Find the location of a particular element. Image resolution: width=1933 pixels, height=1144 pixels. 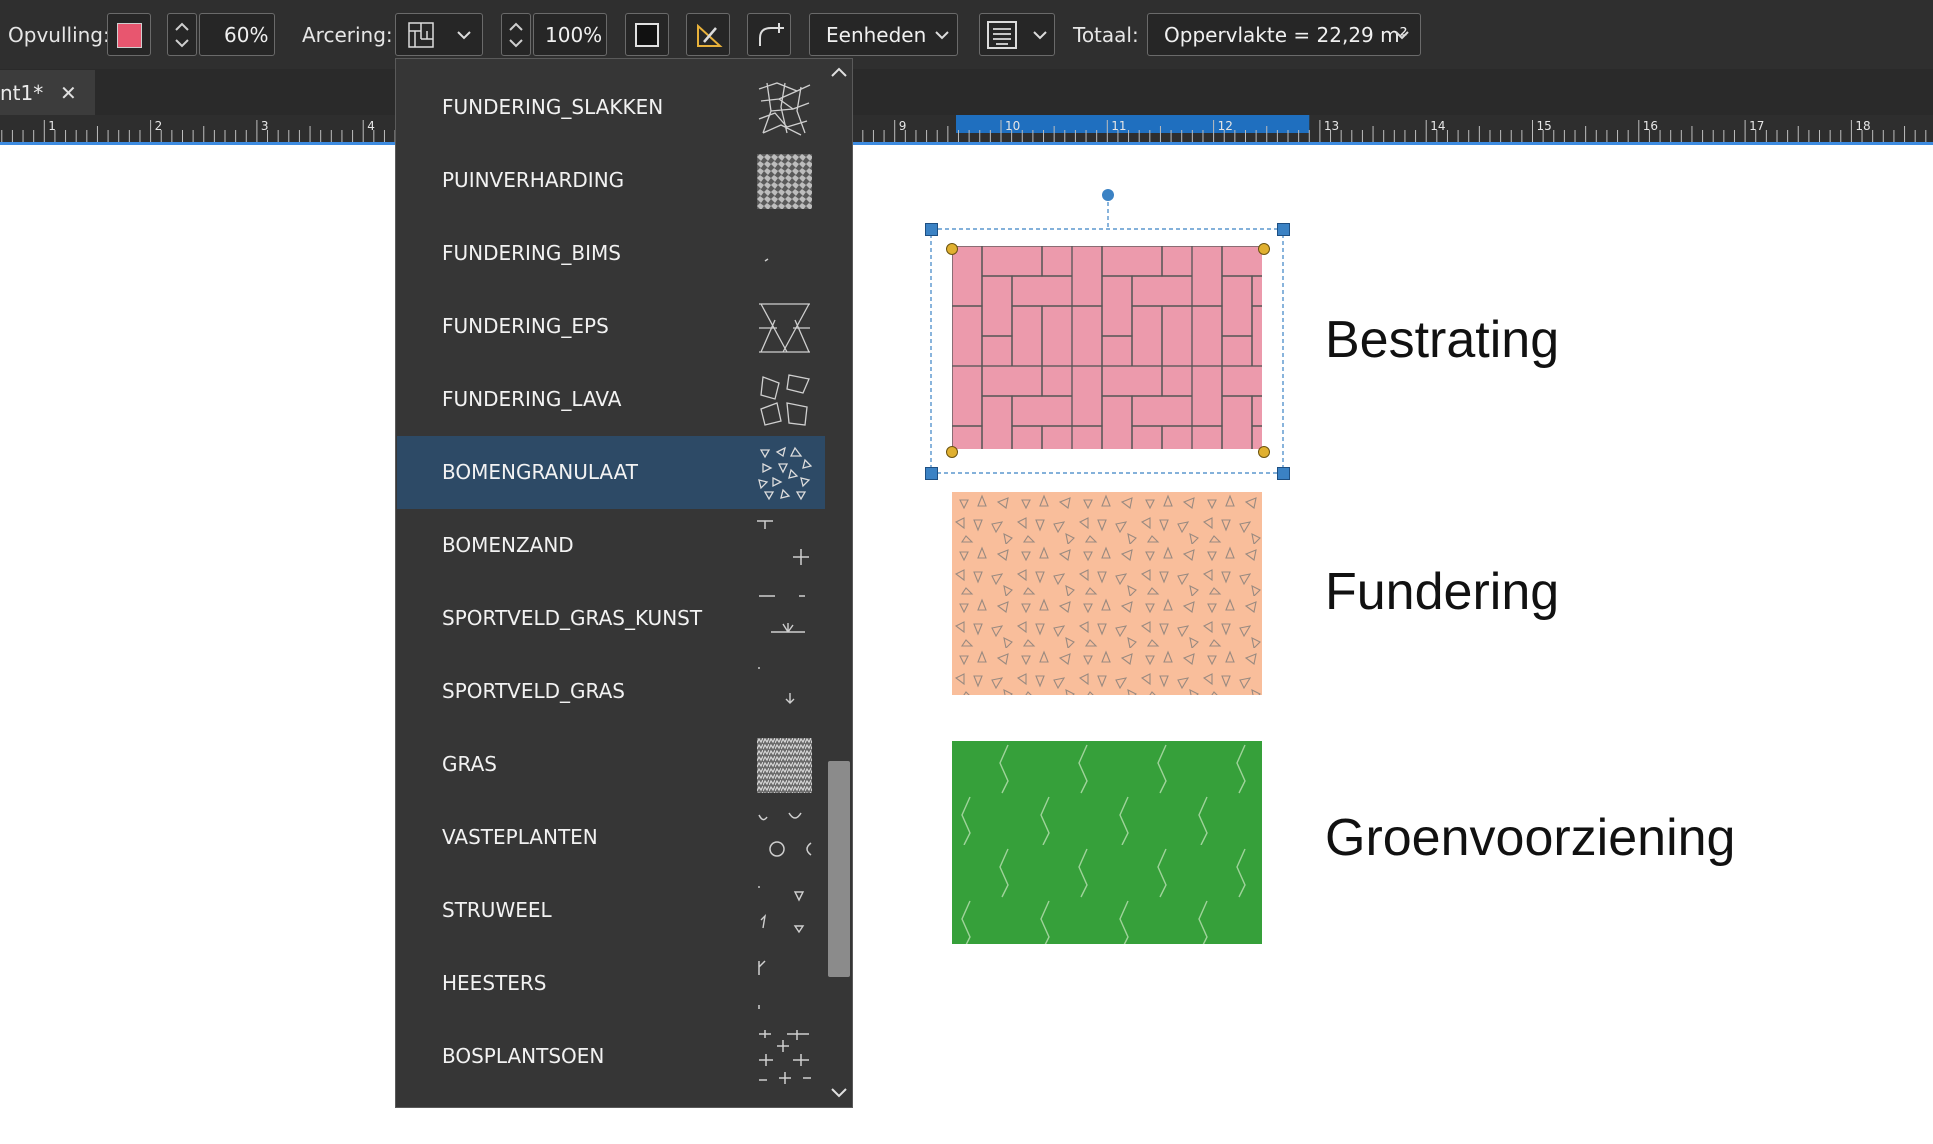

hatch-item-label: FUNDERING_EPS is located at coordinates (525, 326).